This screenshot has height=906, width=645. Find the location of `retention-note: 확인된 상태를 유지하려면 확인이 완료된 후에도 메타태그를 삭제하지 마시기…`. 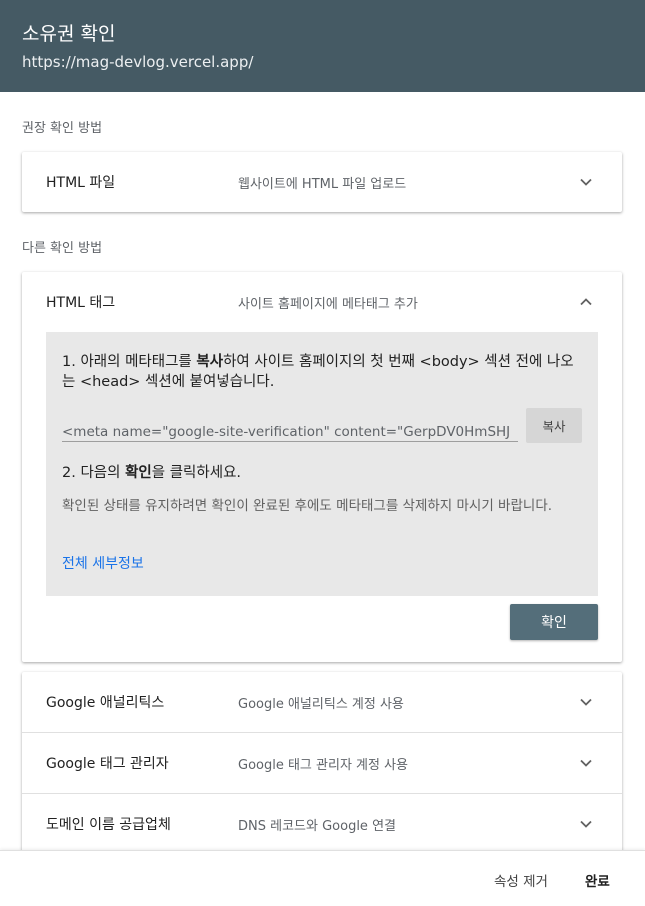

retention-note: 확인된 상태를 유지하려면 확인이 완료된 후에도 메타태그를 삭제하지 마시기… is located at coordinates (307, 506).